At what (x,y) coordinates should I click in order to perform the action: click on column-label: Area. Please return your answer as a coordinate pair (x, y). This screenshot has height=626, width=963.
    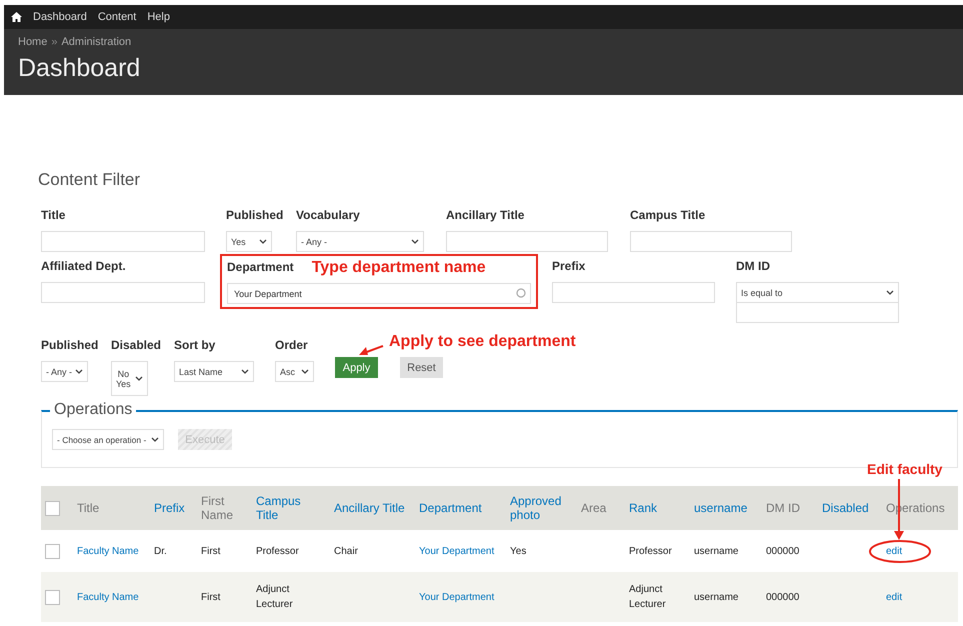
    Looking at the image, I should click on (594, 508).